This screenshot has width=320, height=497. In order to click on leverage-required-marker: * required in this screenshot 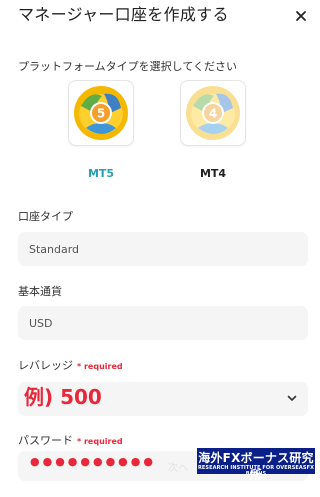, I will do `click(100, 366)`.